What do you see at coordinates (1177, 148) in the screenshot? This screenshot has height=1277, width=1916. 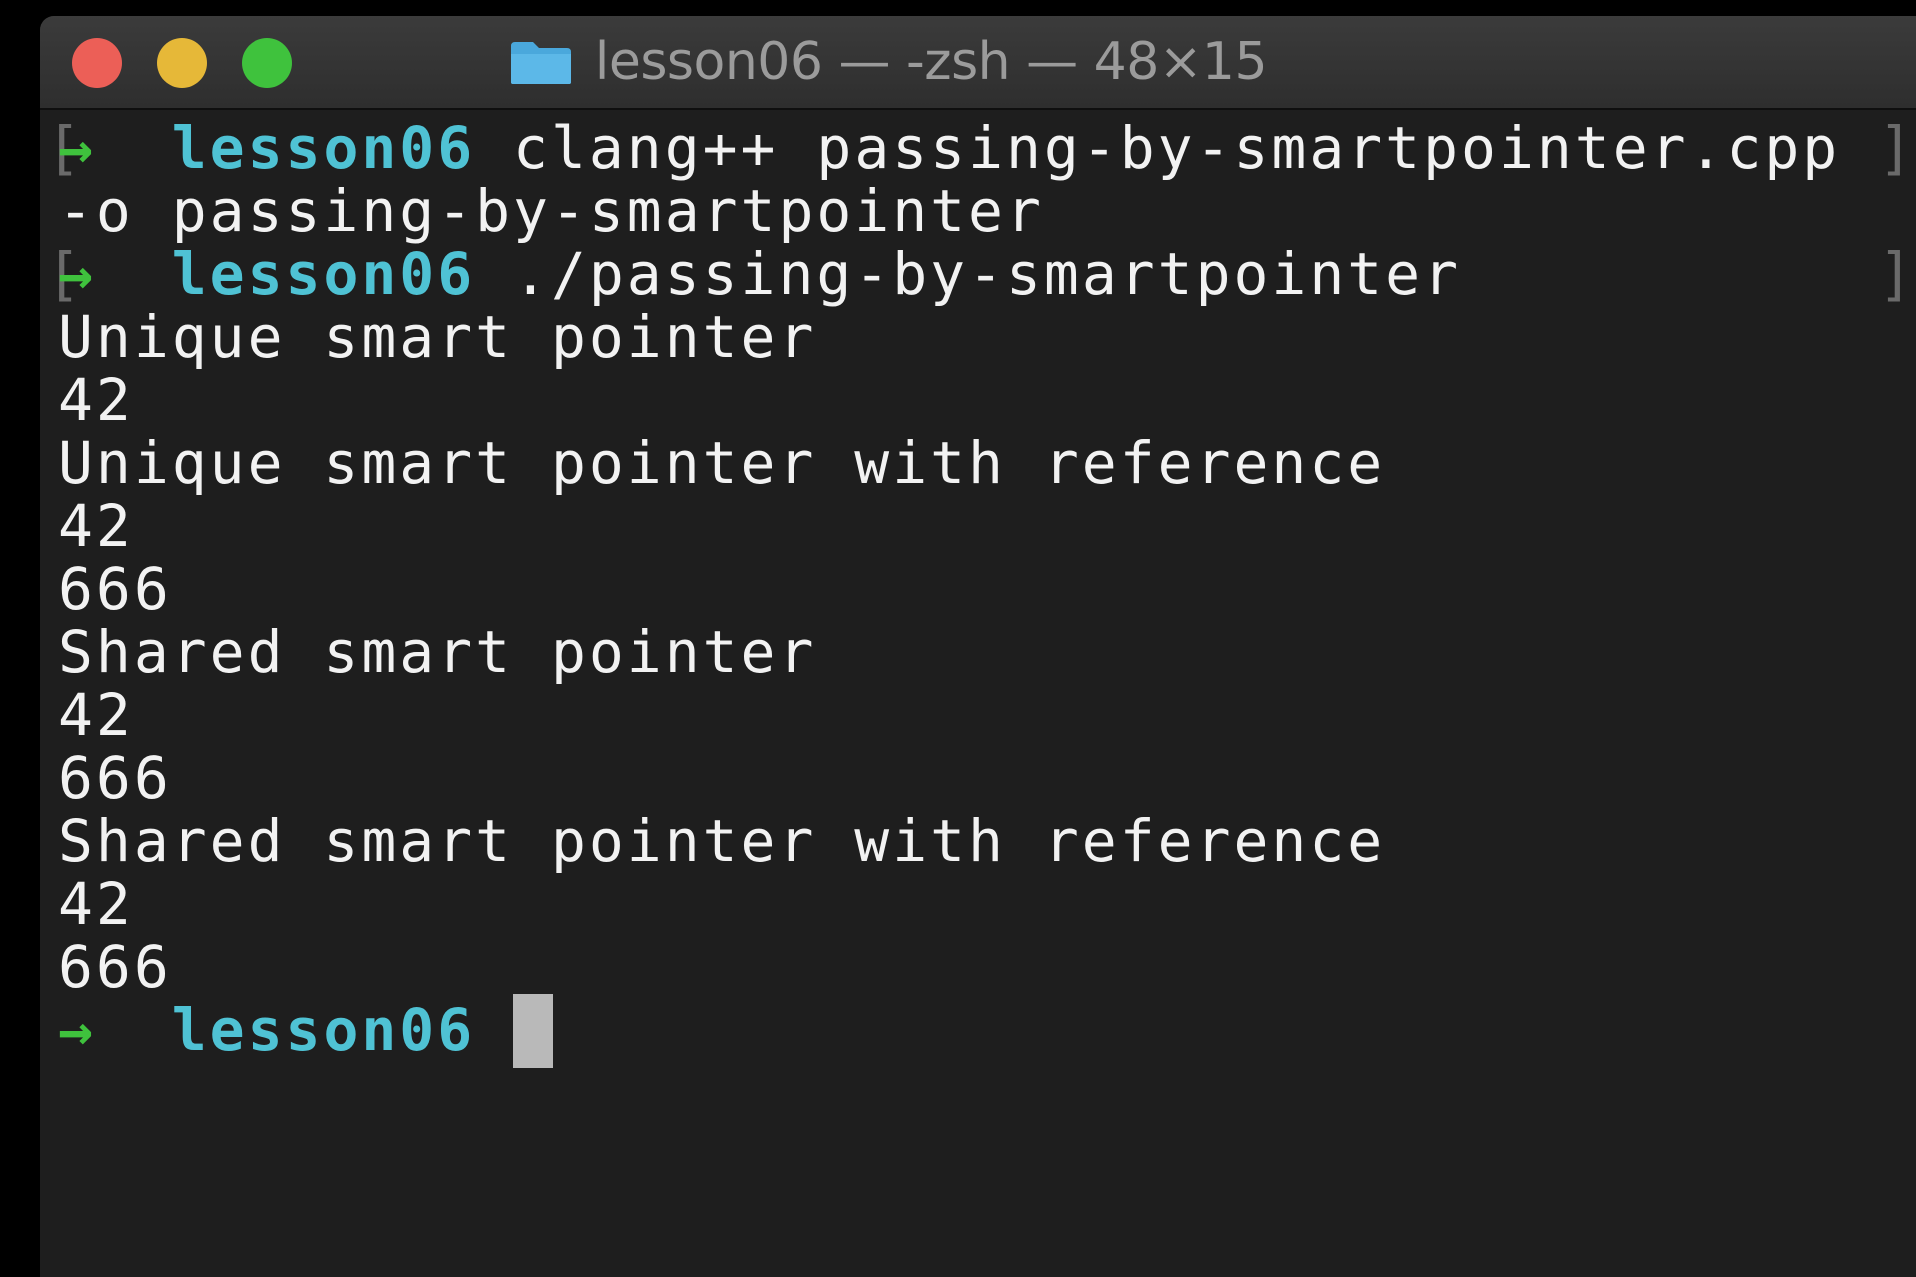 I see `command-text: clang++ passing-by-smartpointer.cpp` at bounding box center [1177, 148].